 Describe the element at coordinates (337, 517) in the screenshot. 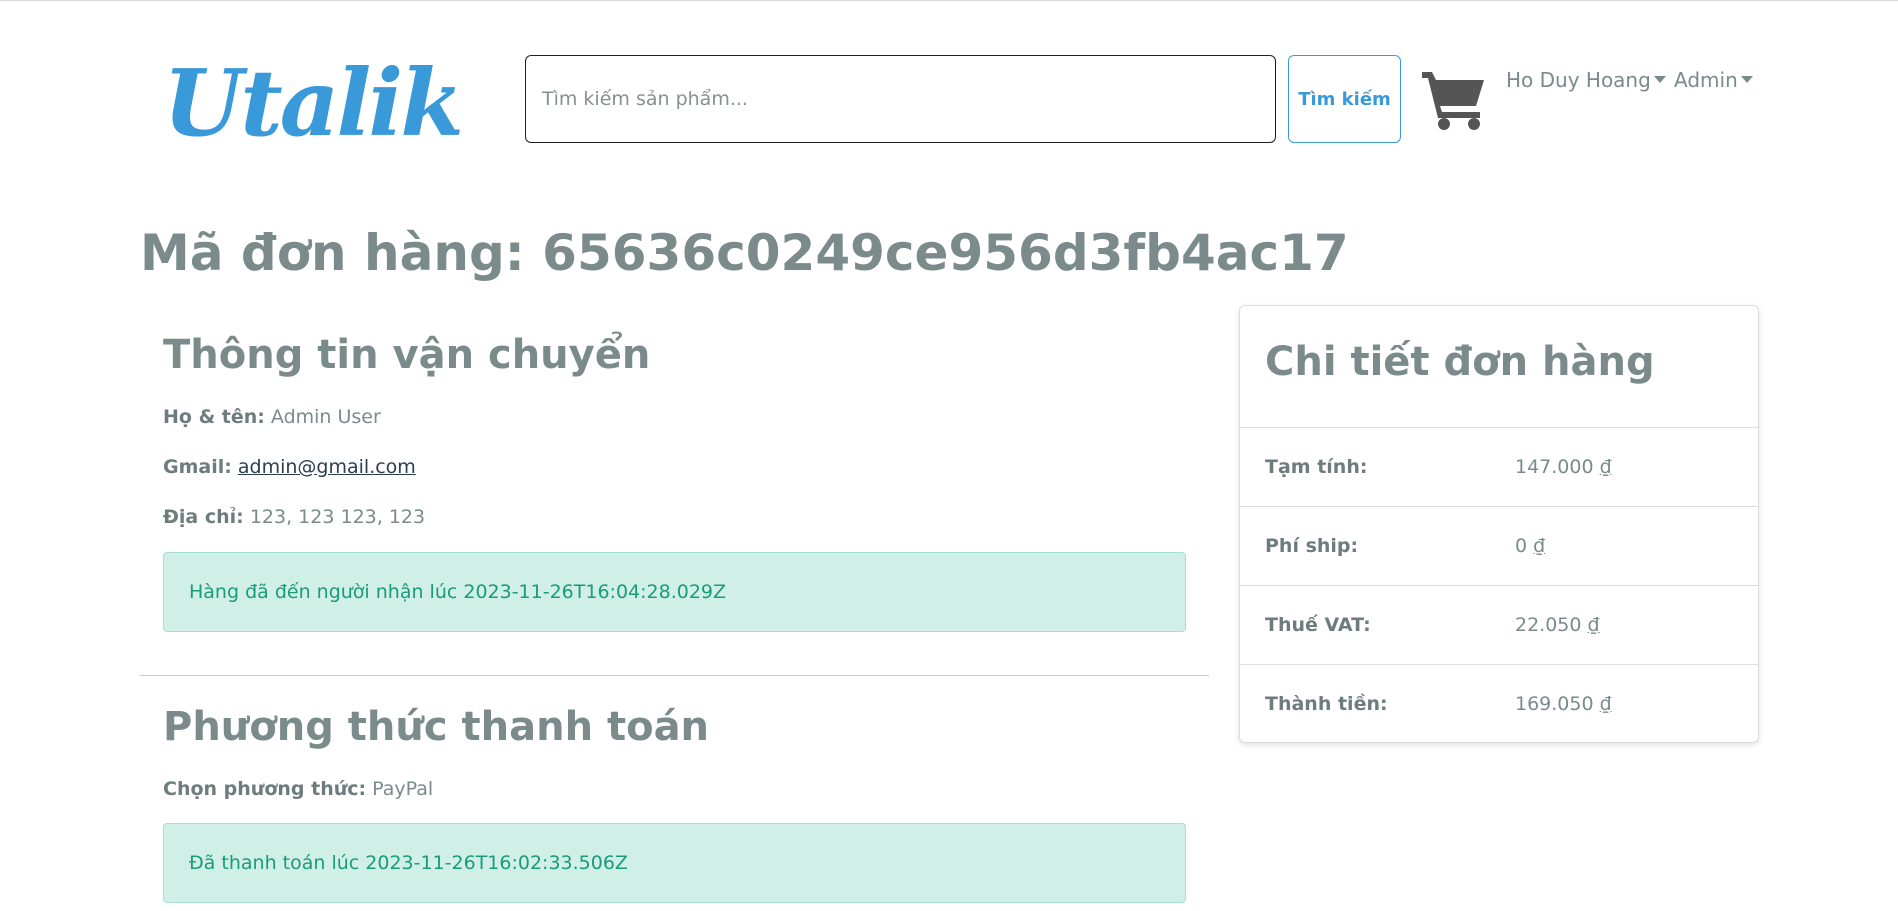

I see `address-value: 123, 123 123, 123` at that location.